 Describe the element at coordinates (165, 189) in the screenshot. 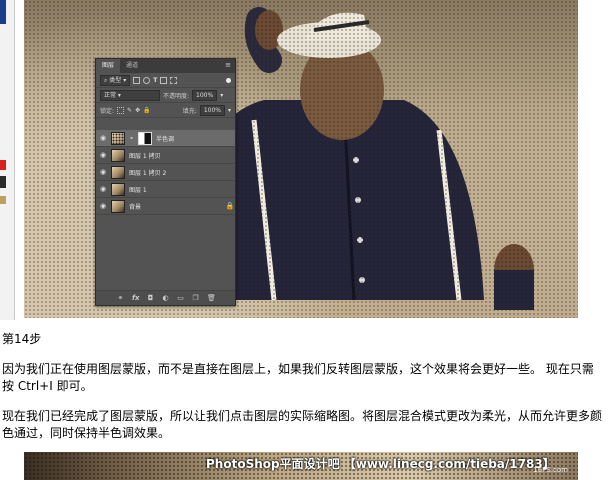

I see `layer-row-layer1: ◉ 图层 1` at that location.